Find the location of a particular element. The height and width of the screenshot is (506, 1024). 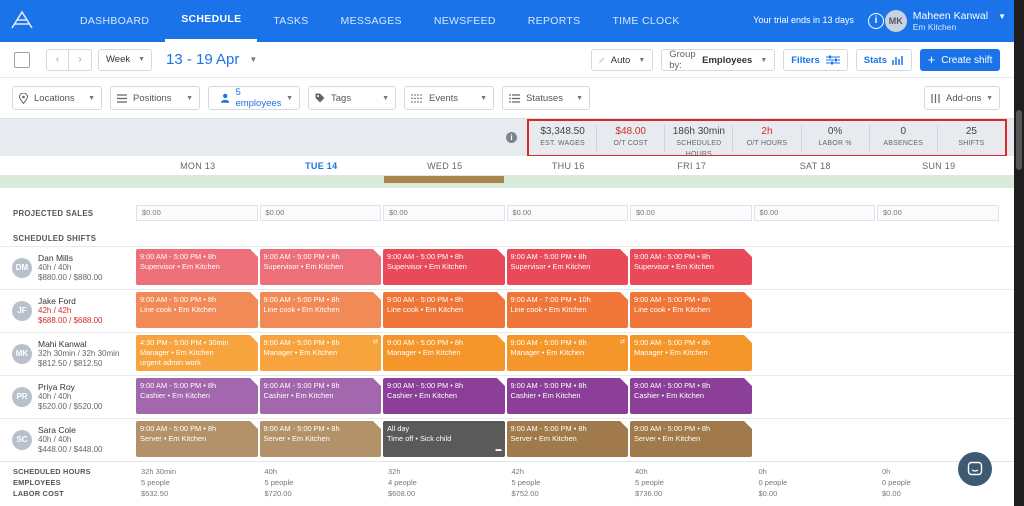

events-filter: Events ▼ is located at coordinates (449, 98).